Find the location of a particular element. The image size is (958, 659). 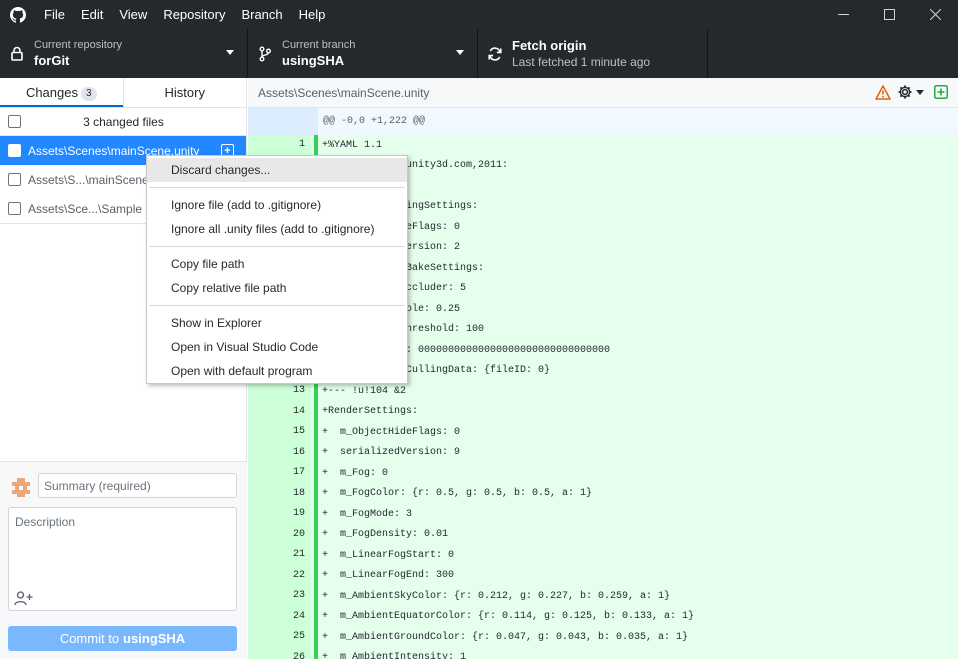

github-logo-icon is located at coordinates (18, 14).